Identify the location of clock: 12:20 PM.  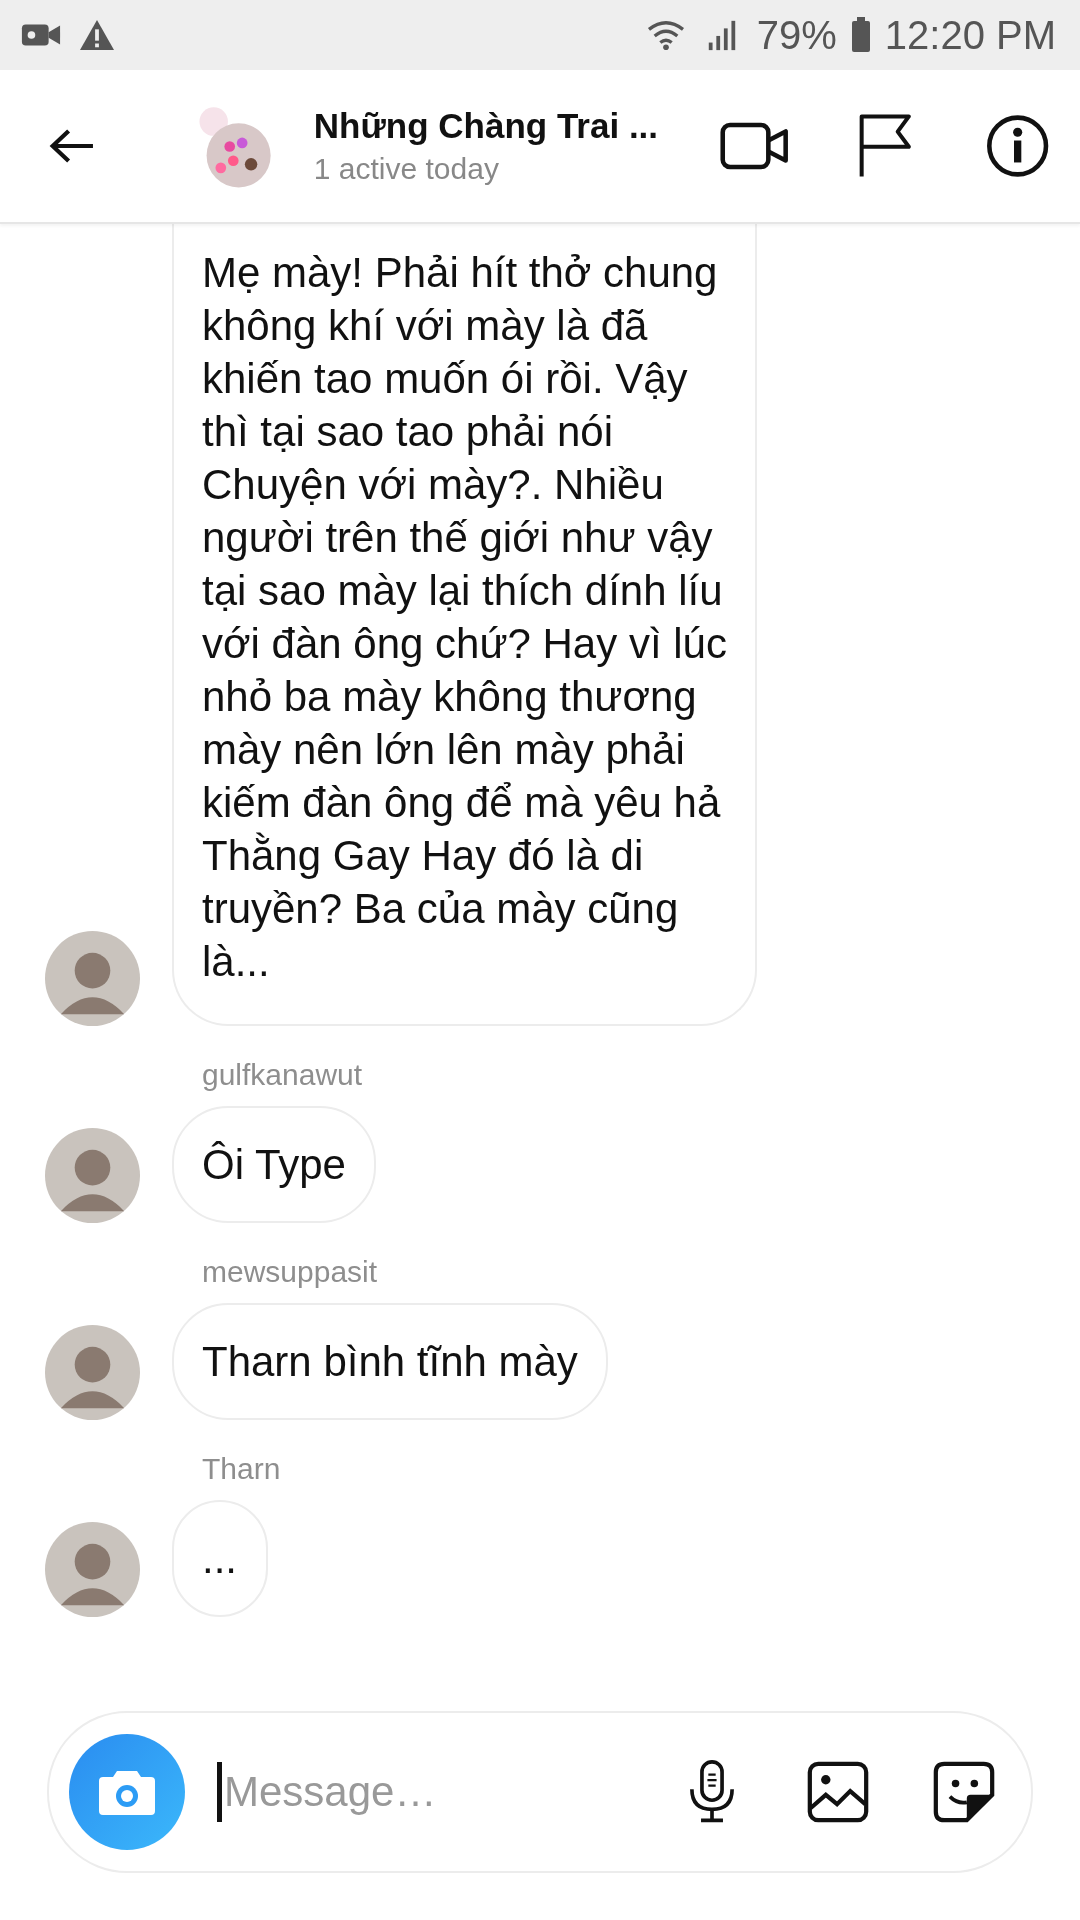
(970, 35).